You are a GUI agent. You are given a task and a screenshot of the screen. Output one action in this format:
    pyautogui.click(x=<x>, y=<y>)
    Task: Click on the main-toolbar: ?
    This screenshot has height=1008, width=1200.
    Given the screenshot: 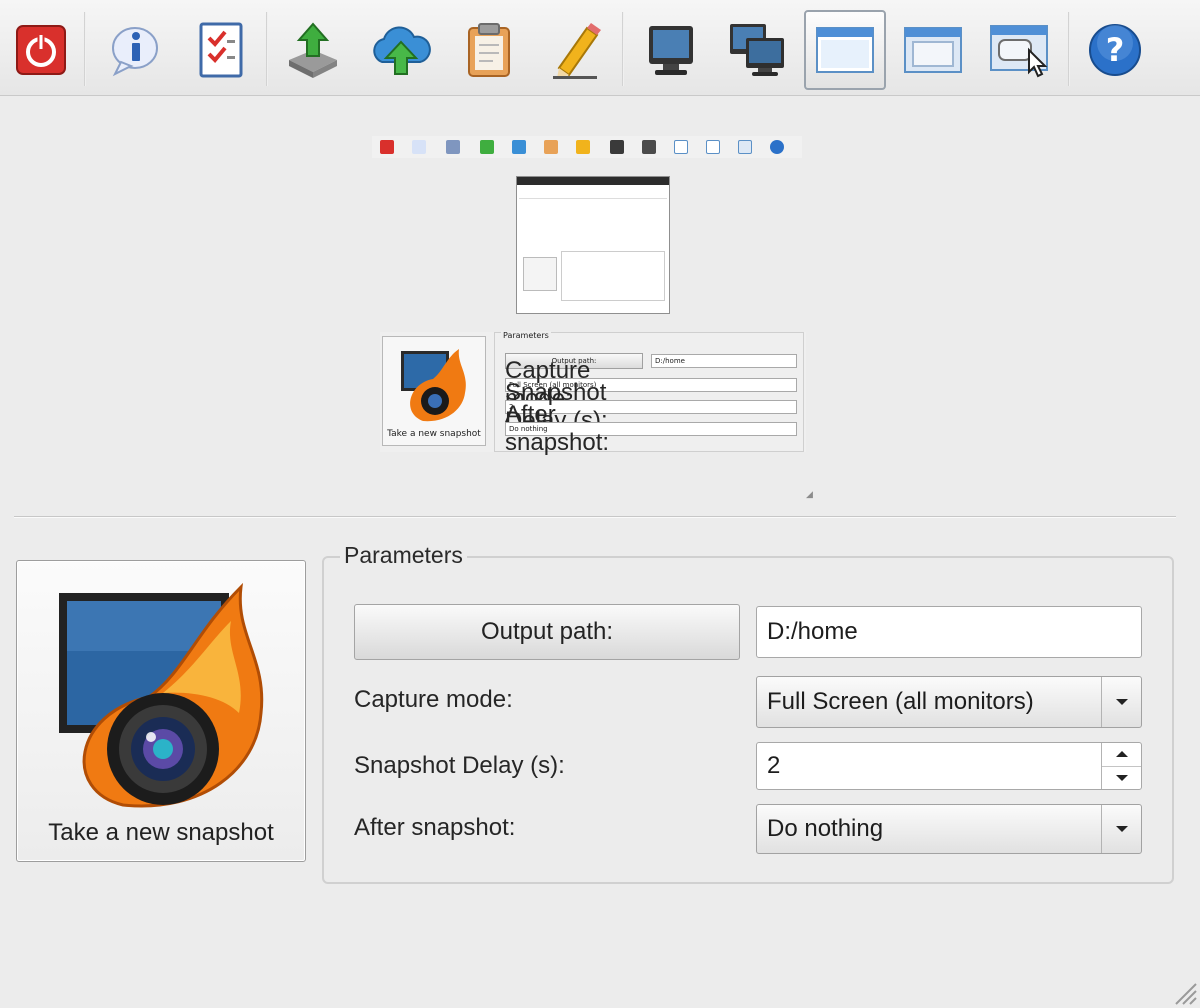 What is the action you would take?
    pyautogui.click(x=600, y=48)
    